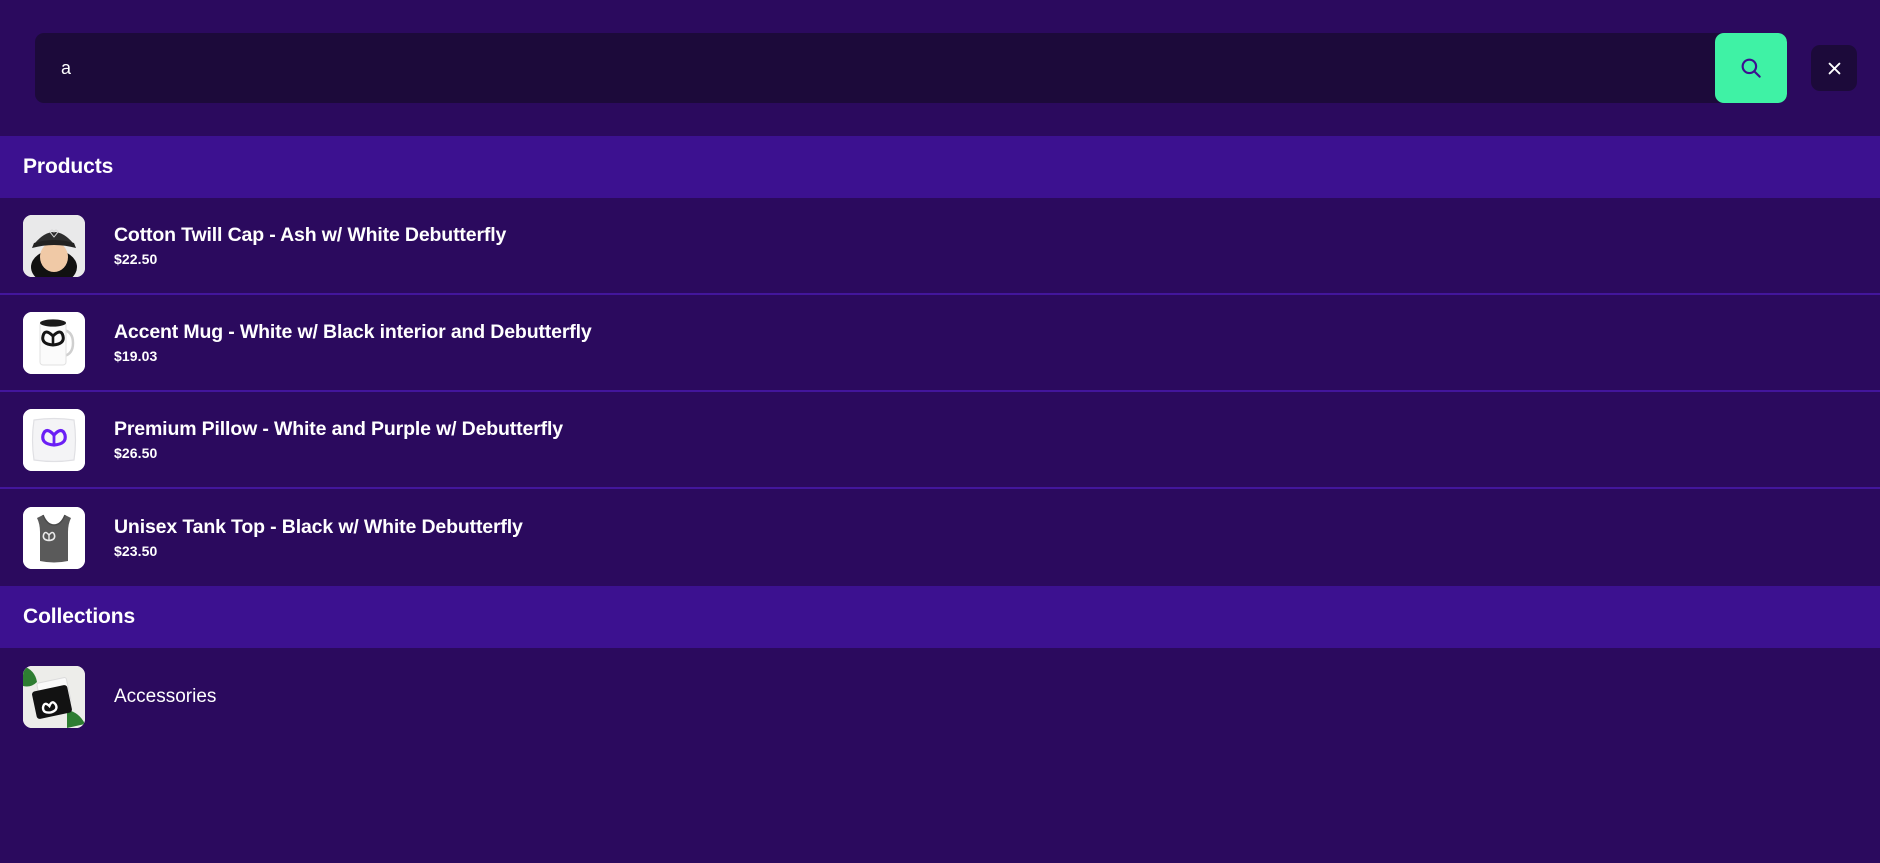  Describe the element at coordinates (54, 696) in the screenshot. I see `accessories-thumbnail` at that location.